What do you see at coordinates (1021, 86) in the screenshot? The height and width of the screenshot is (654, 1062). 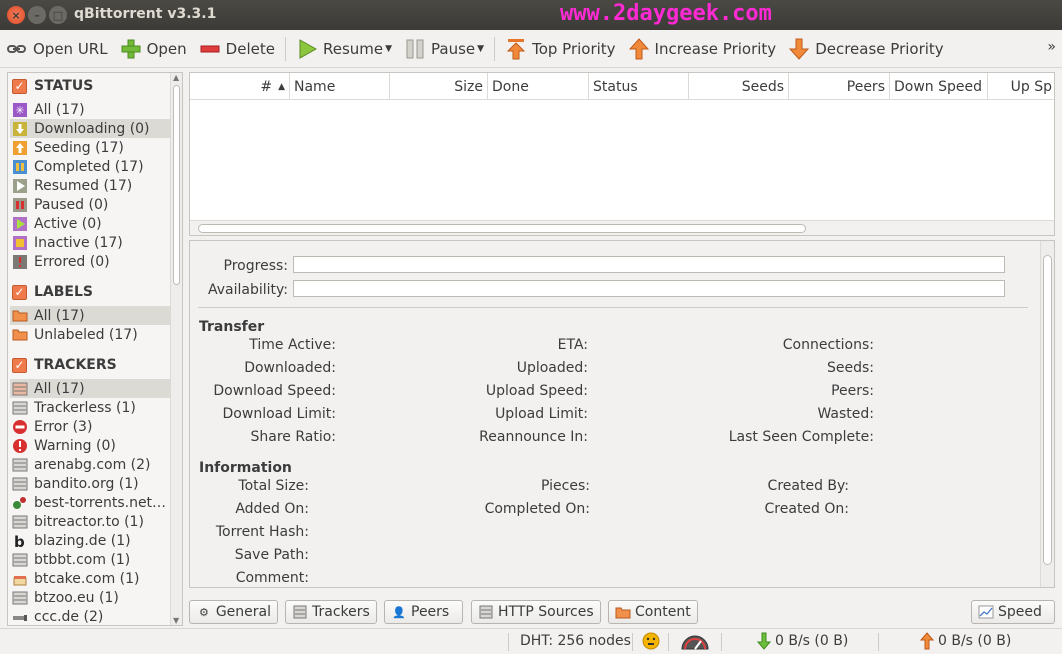 I see `col-up-speed: Up Sp` at bounding box center [1021, 86].